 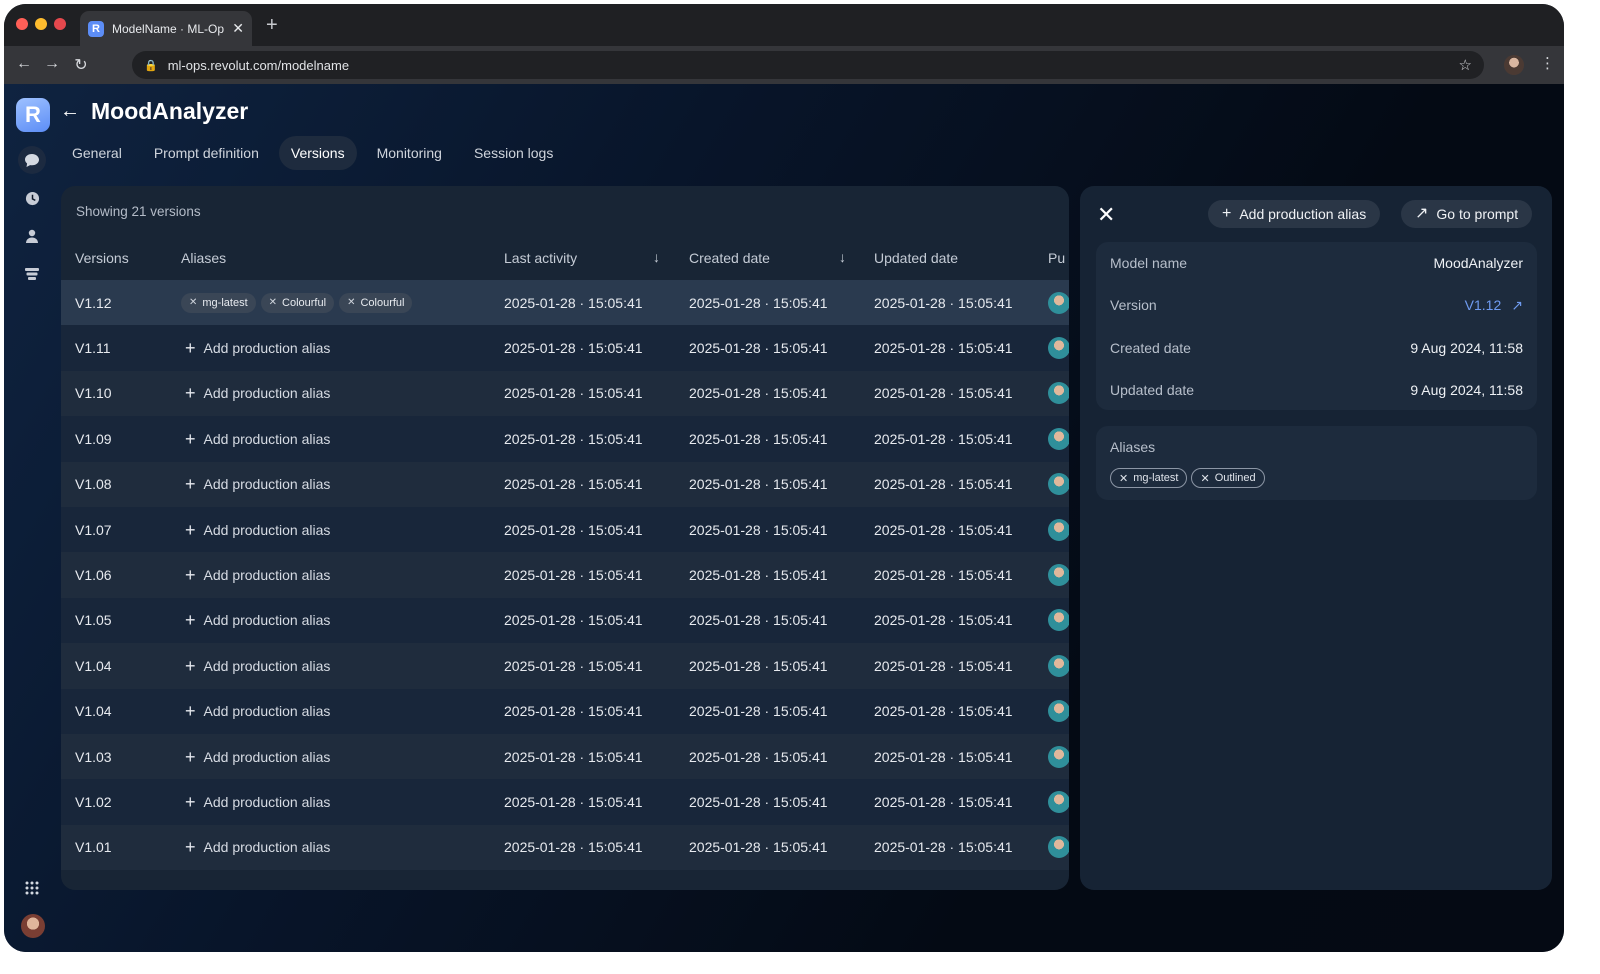 What do you see at coordinates (916, 258) in the screenshot?
I see `column-header-updated-date: Updated date` at bounding box center [916, 258].